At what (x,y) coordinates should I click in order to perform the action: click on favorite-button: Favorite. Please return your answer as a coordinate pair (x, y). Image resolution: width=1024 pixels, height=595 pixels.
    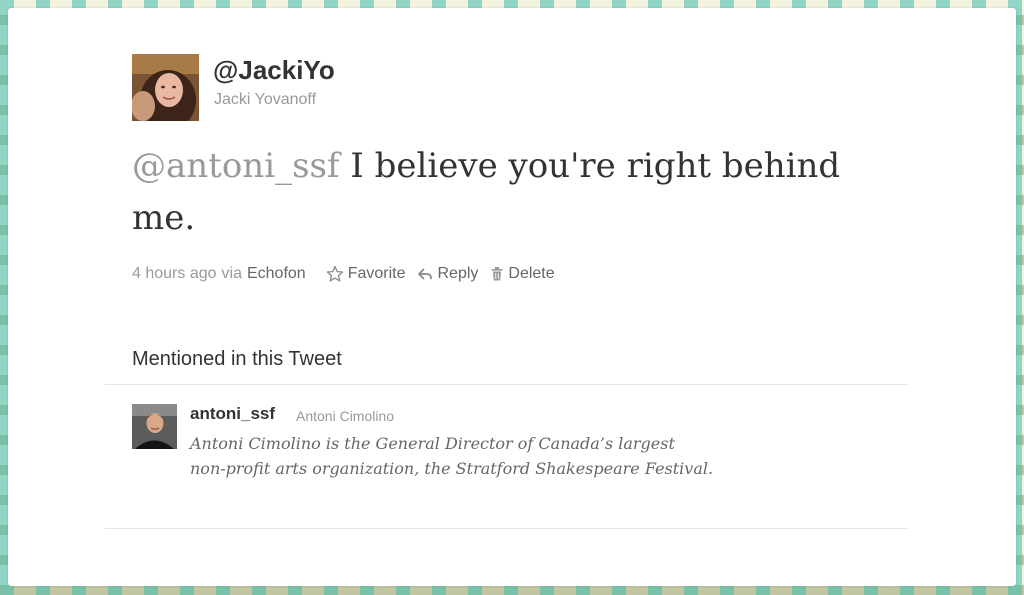
    Looking at the image, I should click on (366, 274).